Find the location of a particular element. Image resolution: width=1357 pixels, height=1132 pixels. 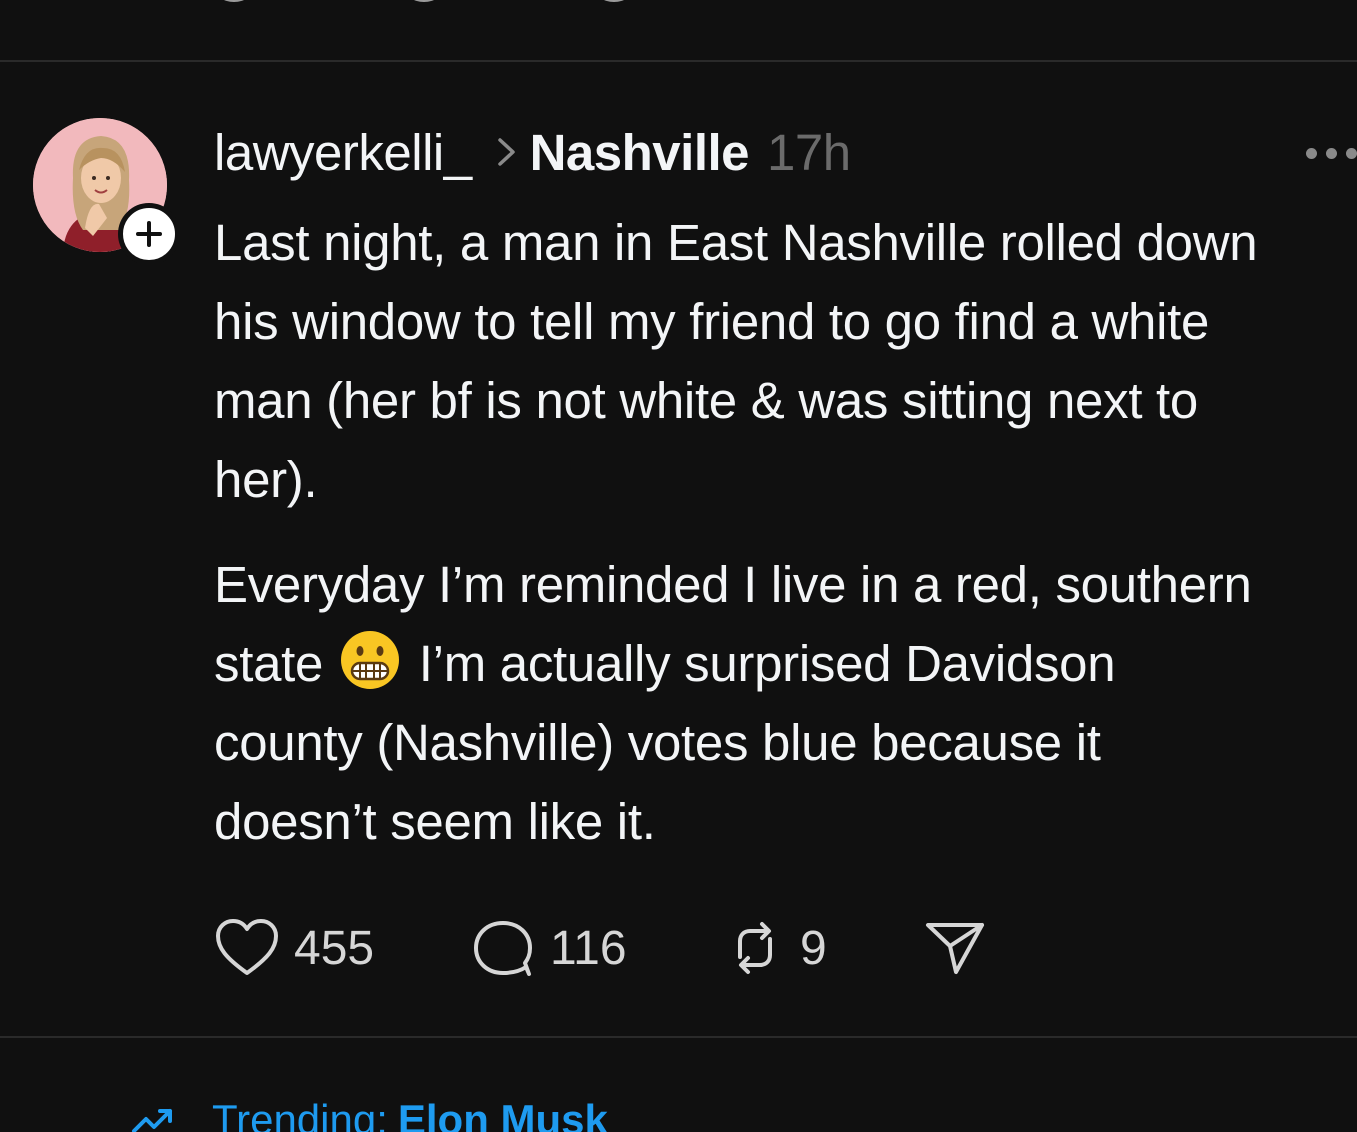

body-line: county (Nashville) votes blue because it is located at coordinates (657, 742).